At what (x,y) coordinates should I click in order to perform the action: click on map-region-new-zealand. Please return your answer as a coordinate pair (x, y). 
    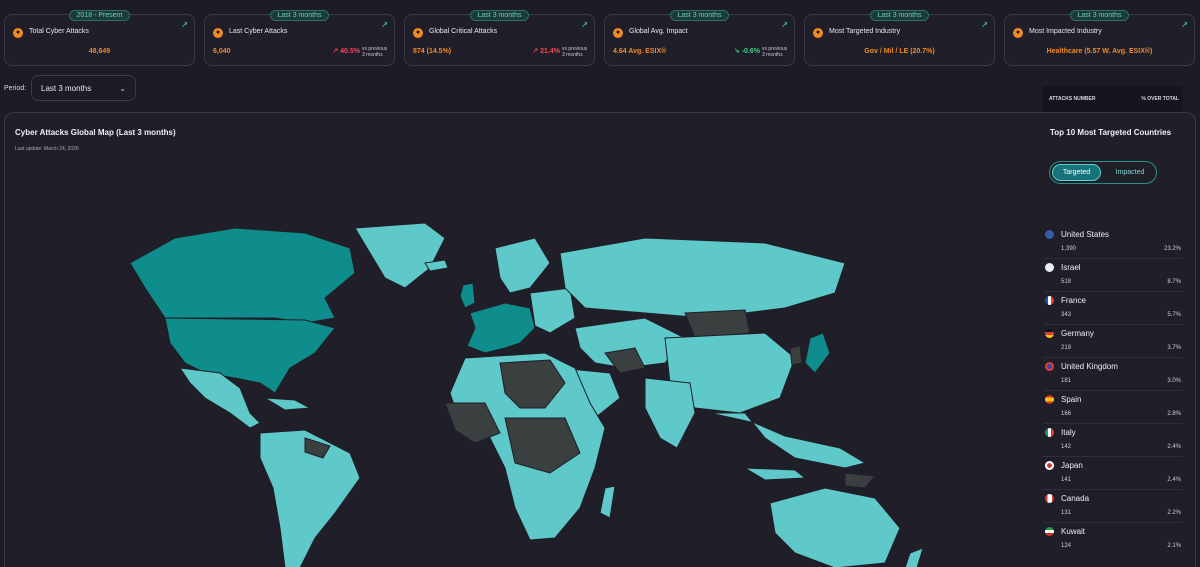
    Looking at the image, I should click on (914, 557).